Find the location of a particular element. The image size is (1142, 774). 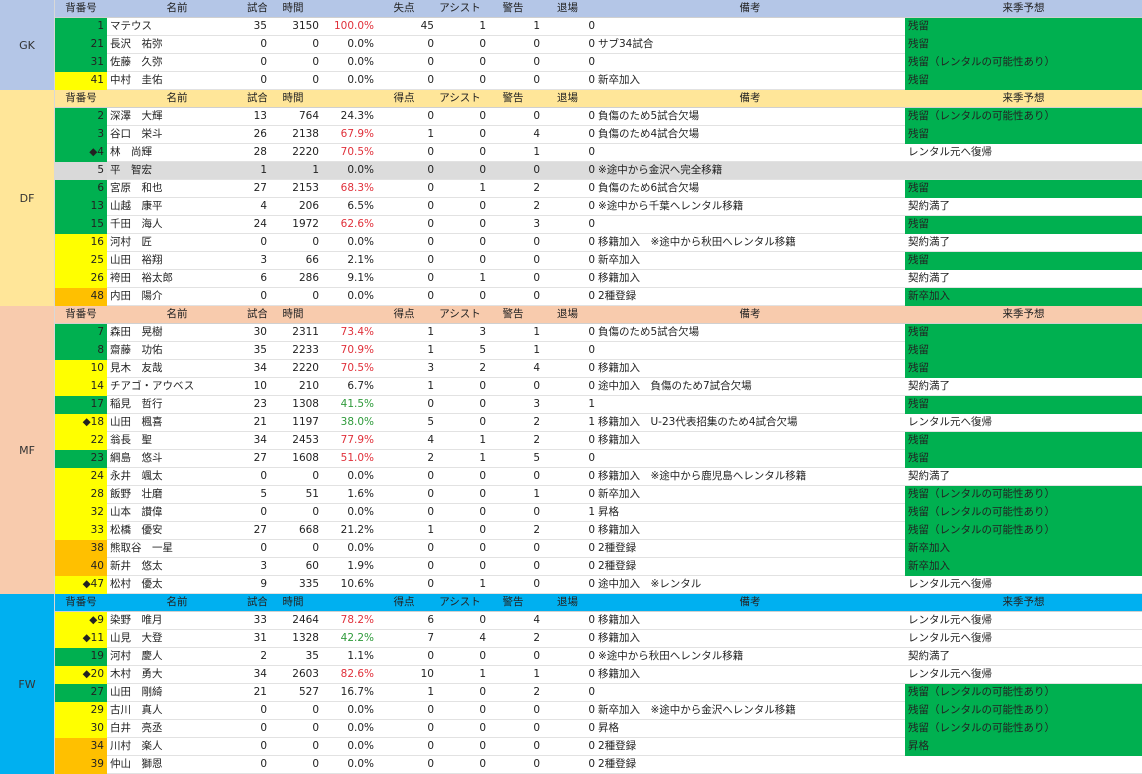

games-played: 23 is located at coordinates (260, 404).